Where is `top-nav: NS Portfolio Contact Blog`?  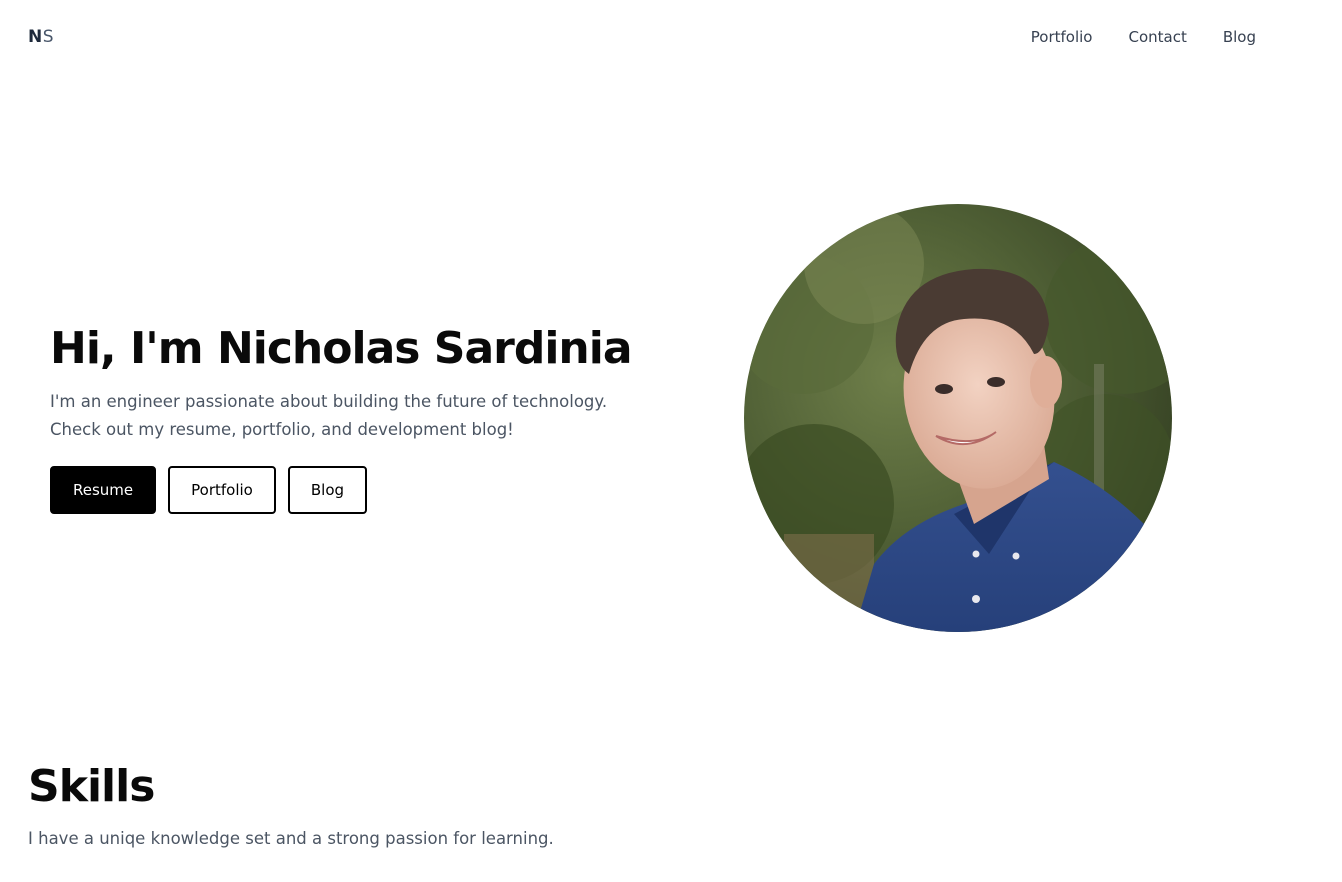 top-nav: NS Portfolio Contact Blog is located at coordinates (671, 37).